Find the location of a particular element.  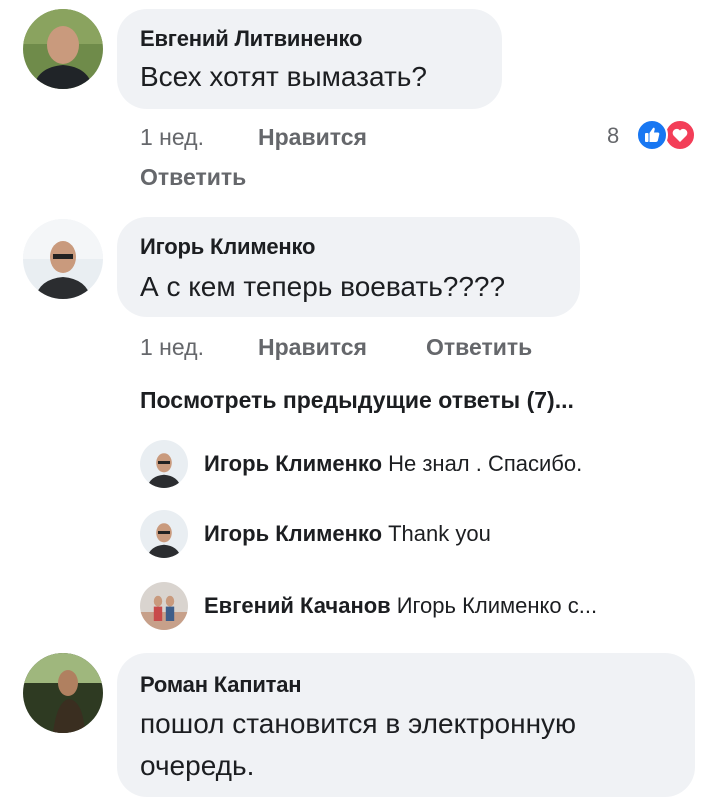

avatar-evgeniy-litvinenko is located at coordinates (63, 49).